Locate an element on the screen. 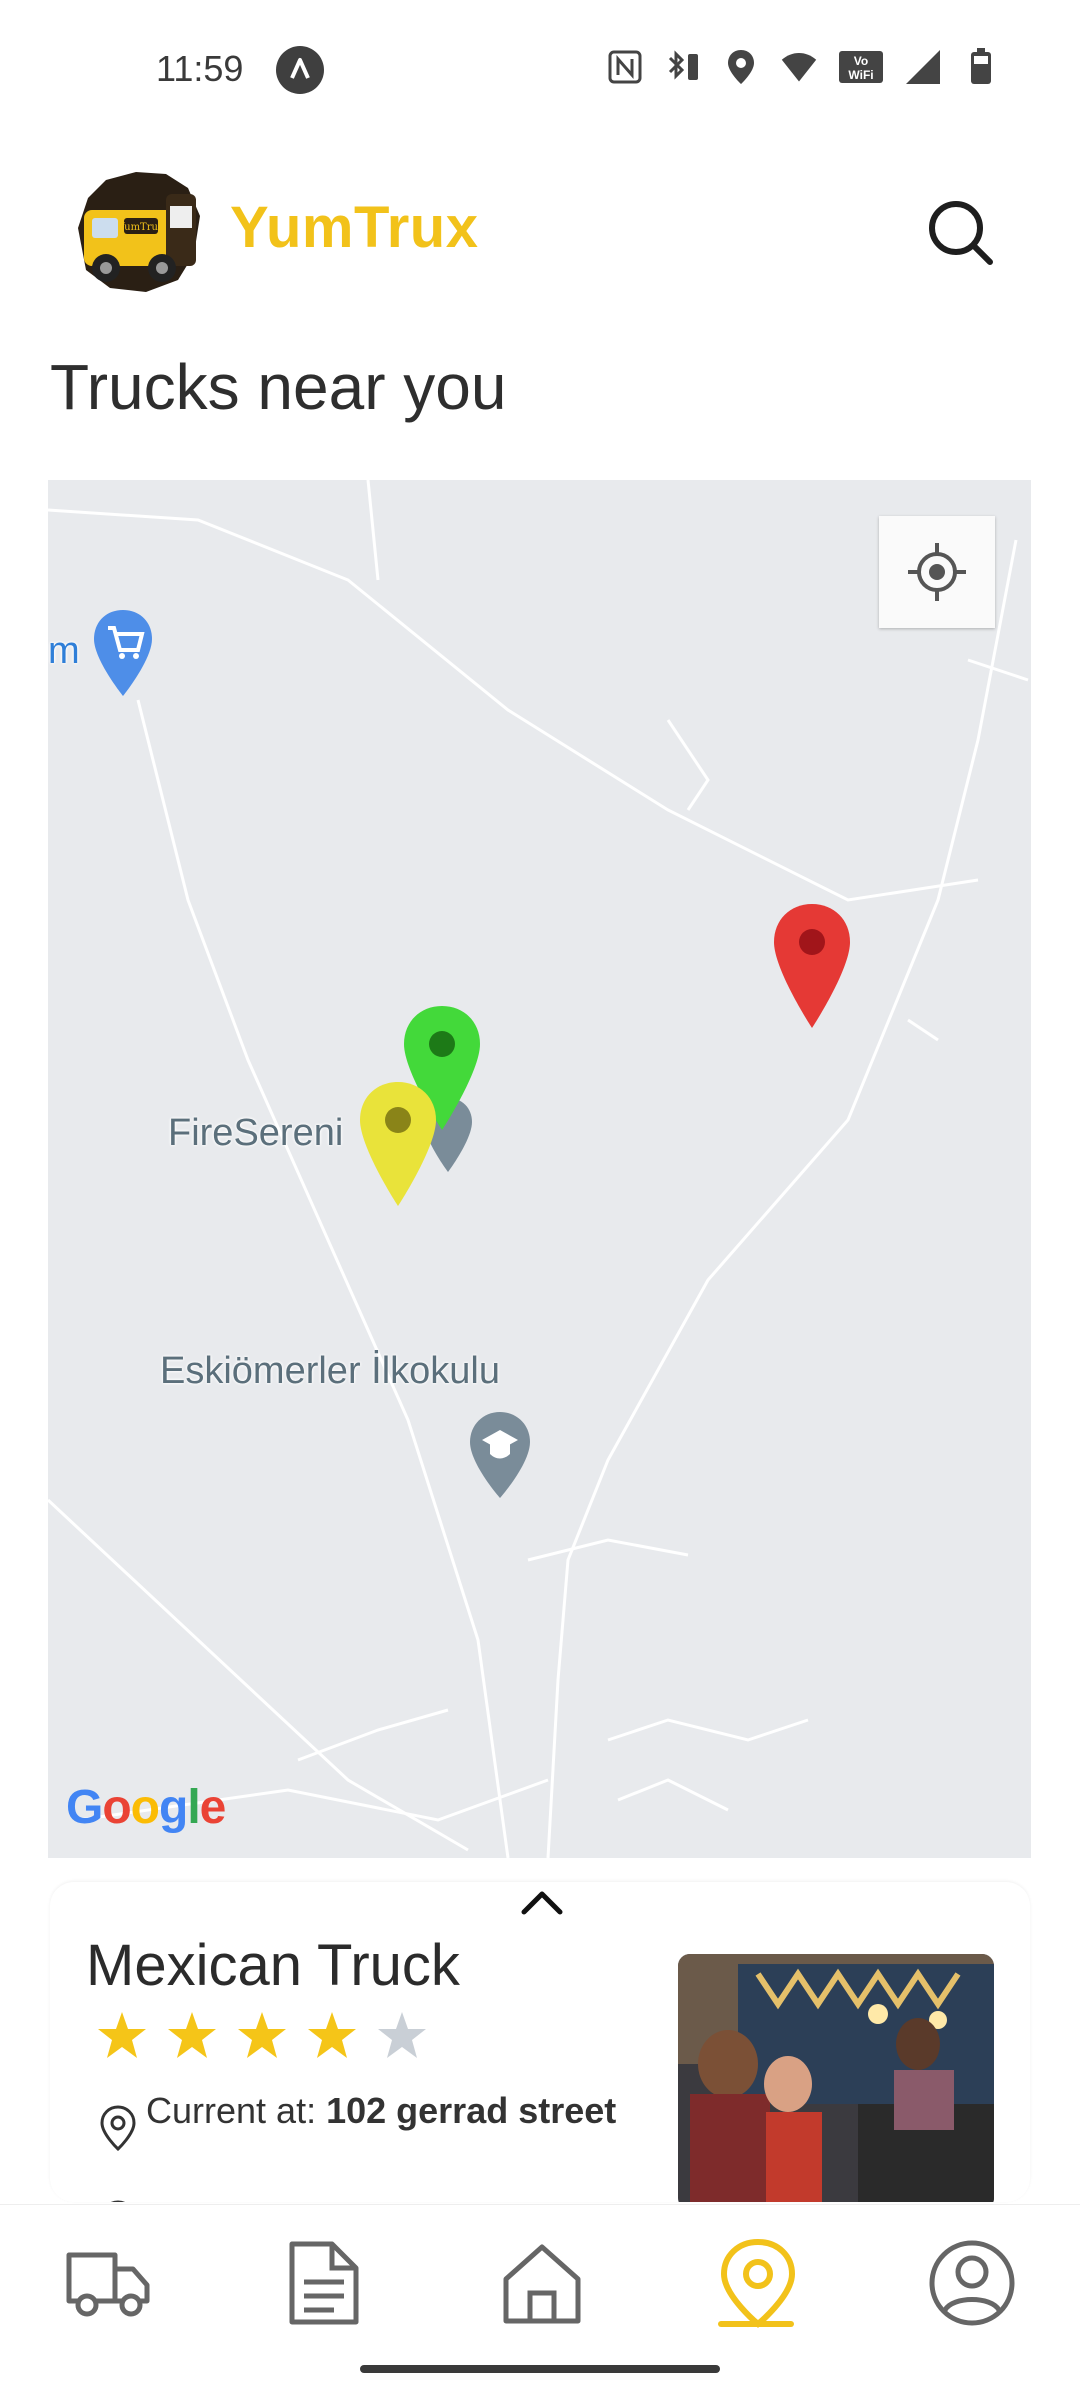  my-location-button is located at coordinates (937, 572).